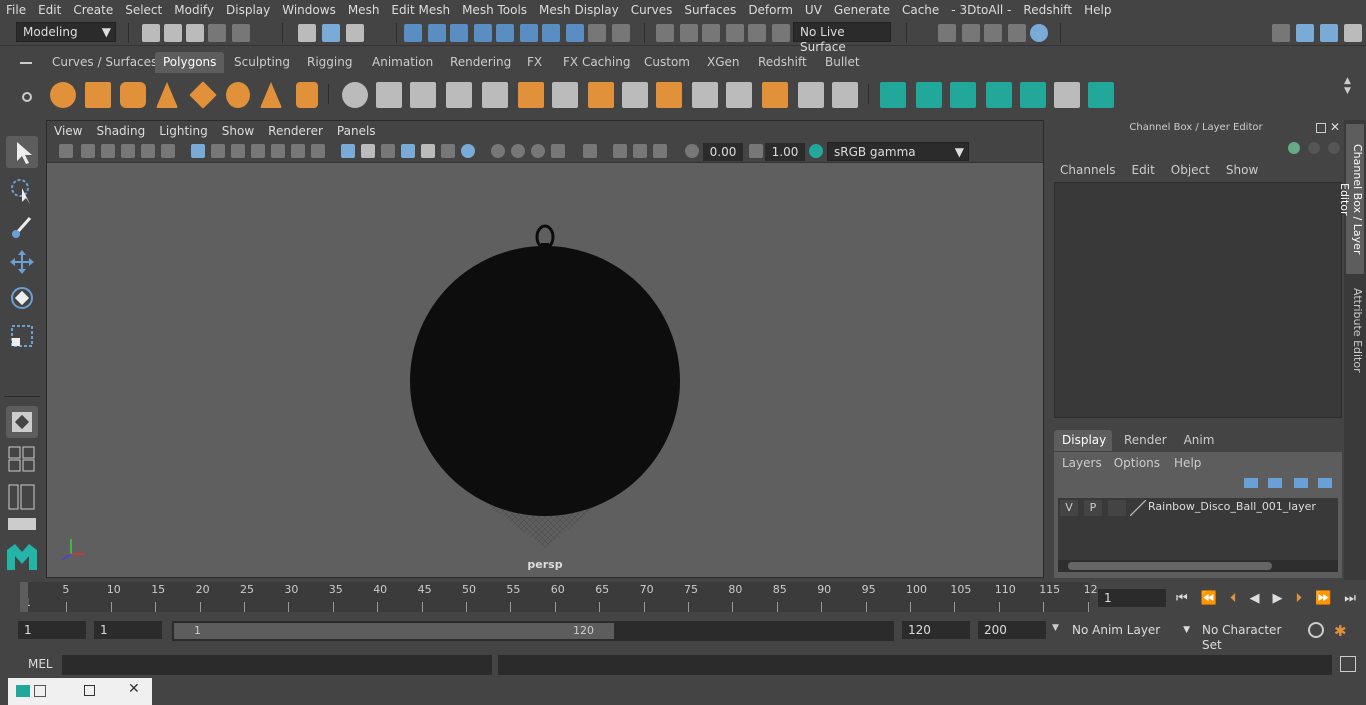 This screenshot has height=705, width=1366. What do you see at coordinates (1017, 33) in the screenshot?
I see `render-settings-icon` at bounding box center [1017, 33].